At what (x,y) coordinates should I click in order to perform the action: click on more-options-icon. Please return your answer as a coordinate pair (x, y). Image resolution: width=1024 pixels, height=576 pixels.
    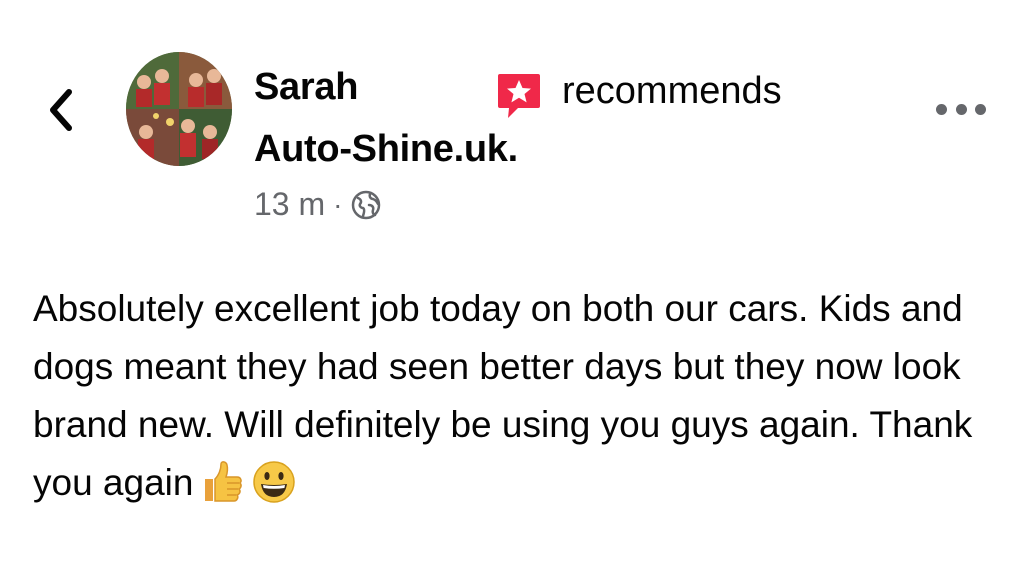
    Looking at the image, I should click on (941, 109).